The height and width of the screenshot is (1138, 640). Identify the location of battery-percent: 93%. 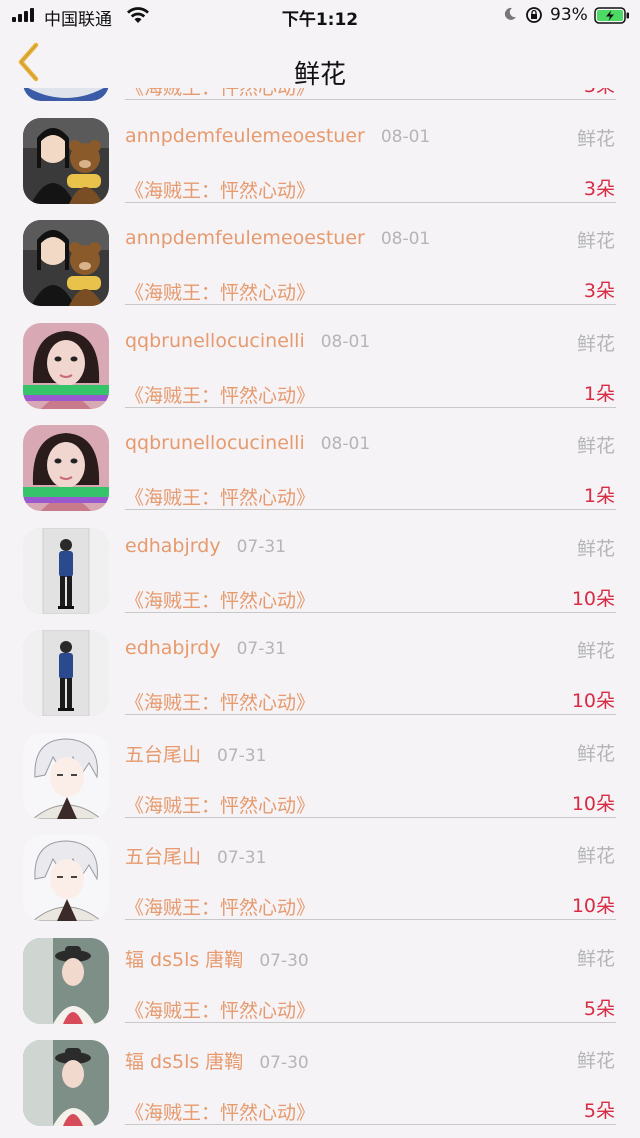
(569, 15).